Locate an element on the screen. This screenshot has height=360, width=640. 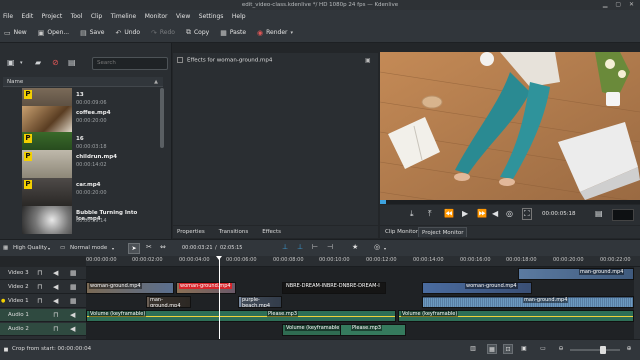
zoom-slider is located at coordinates (595, 350).